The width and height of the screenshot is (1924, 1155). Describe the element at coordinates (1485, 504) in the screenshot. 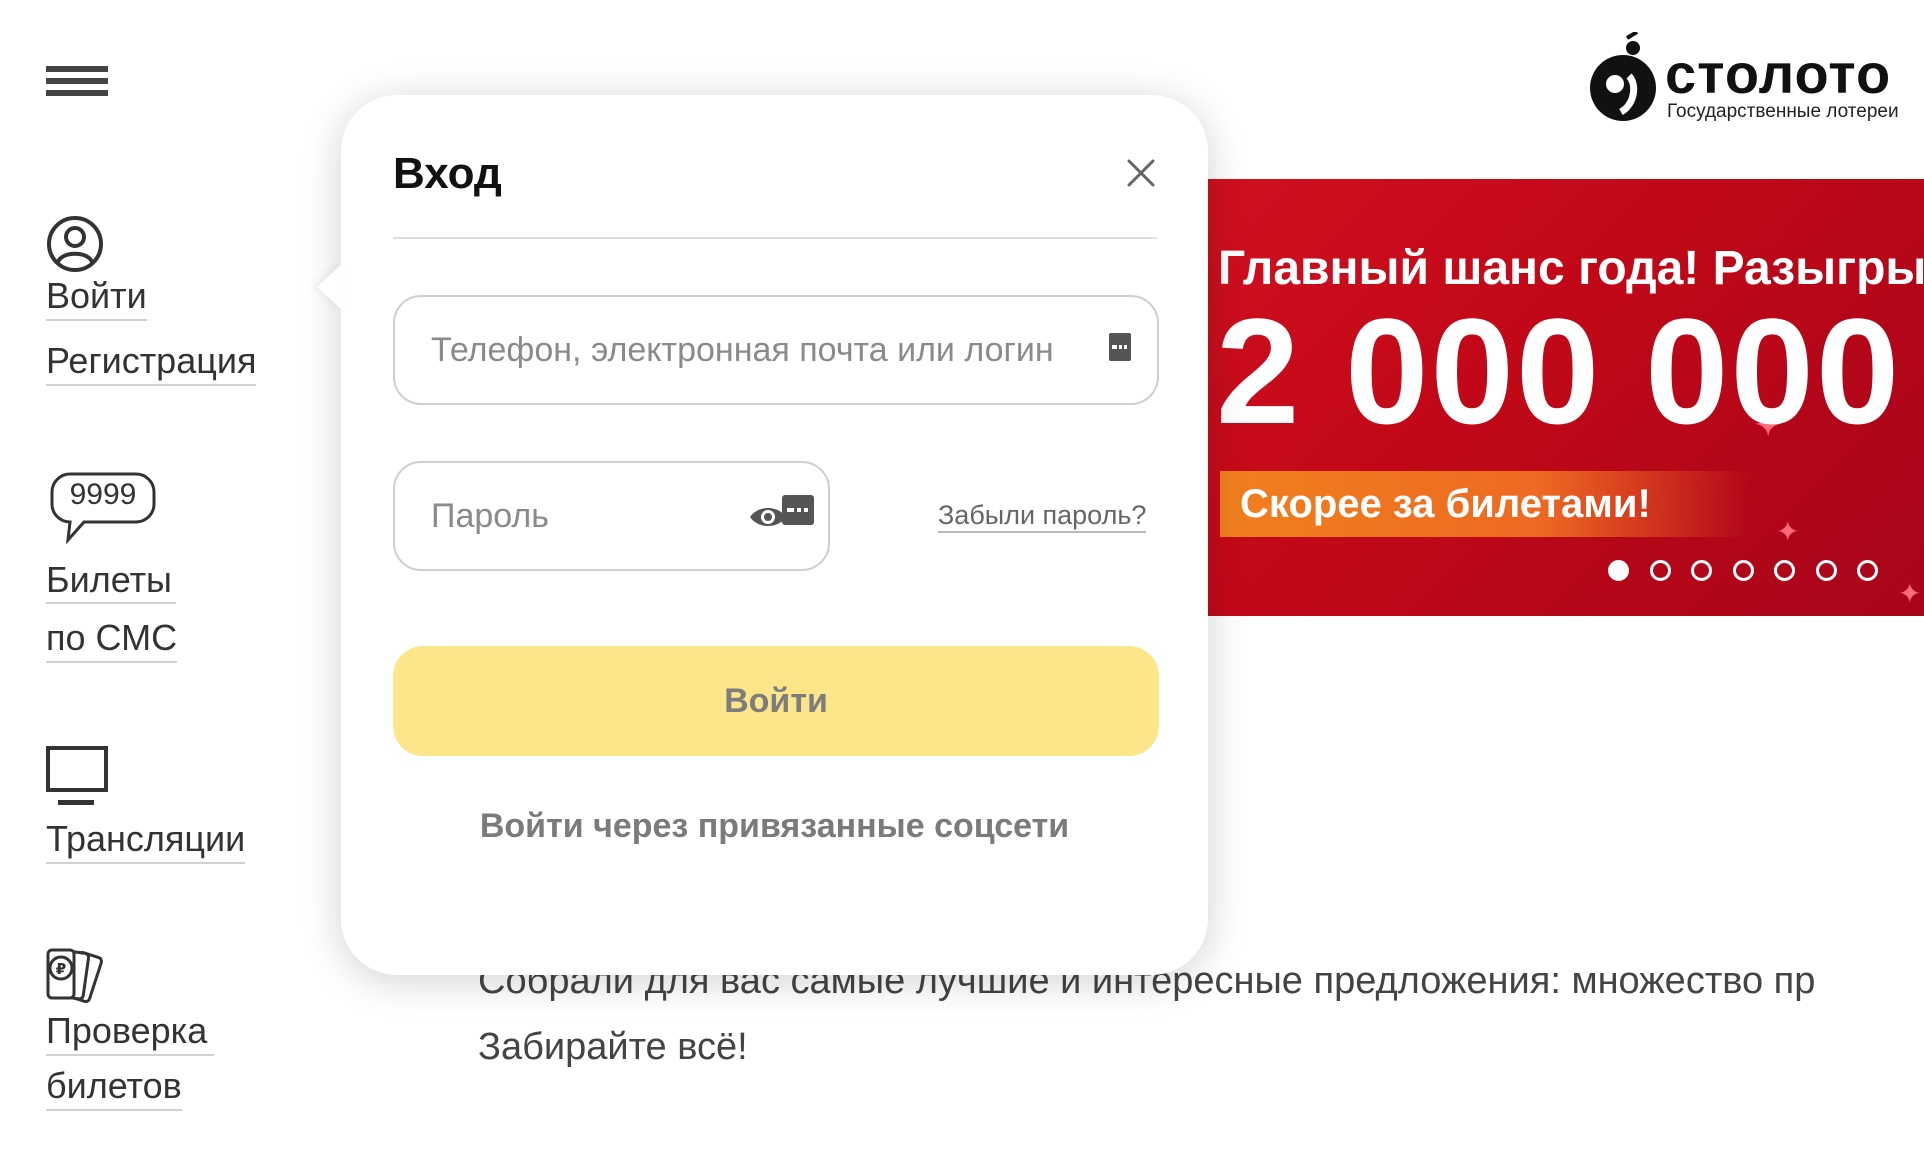

I see `banner-cta-button: Скорее за билетами!` at that location.